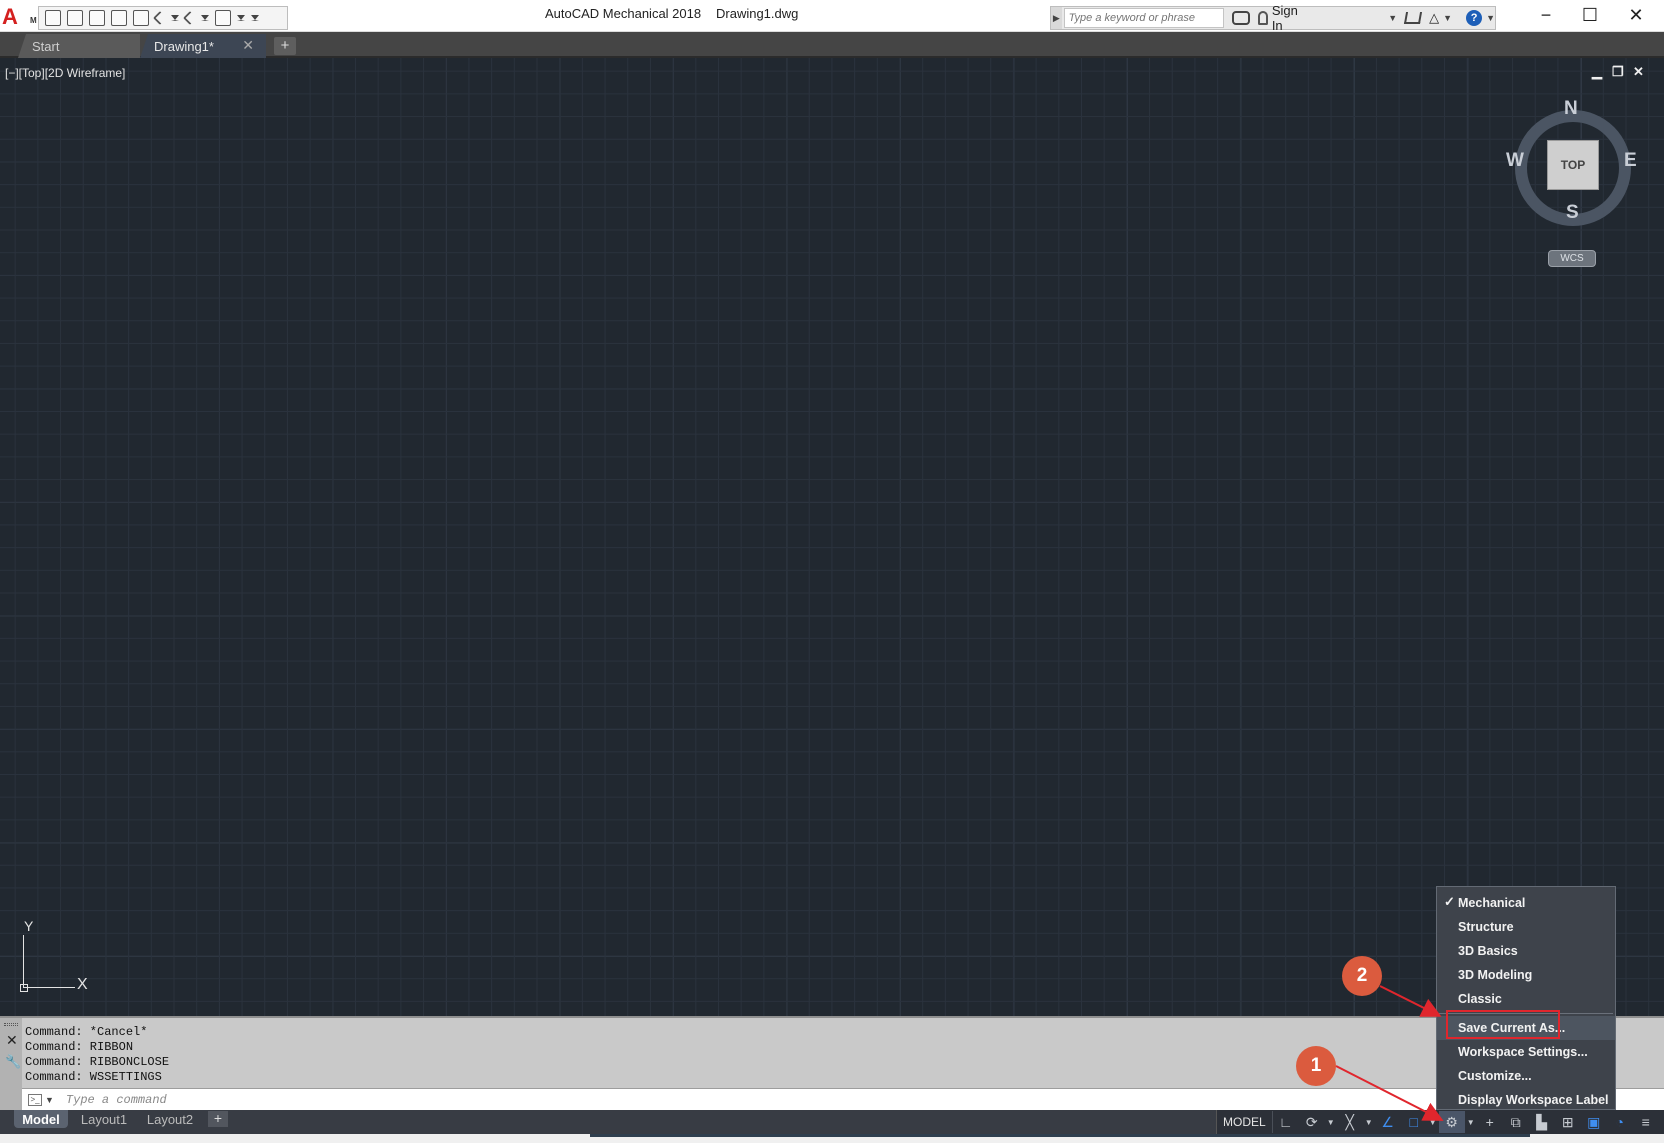 This screenshot has width=1664, height=1143. Describe the element at coordinates (1413, 18) in the screenshot. I see `autodesk-store-button` at that location.